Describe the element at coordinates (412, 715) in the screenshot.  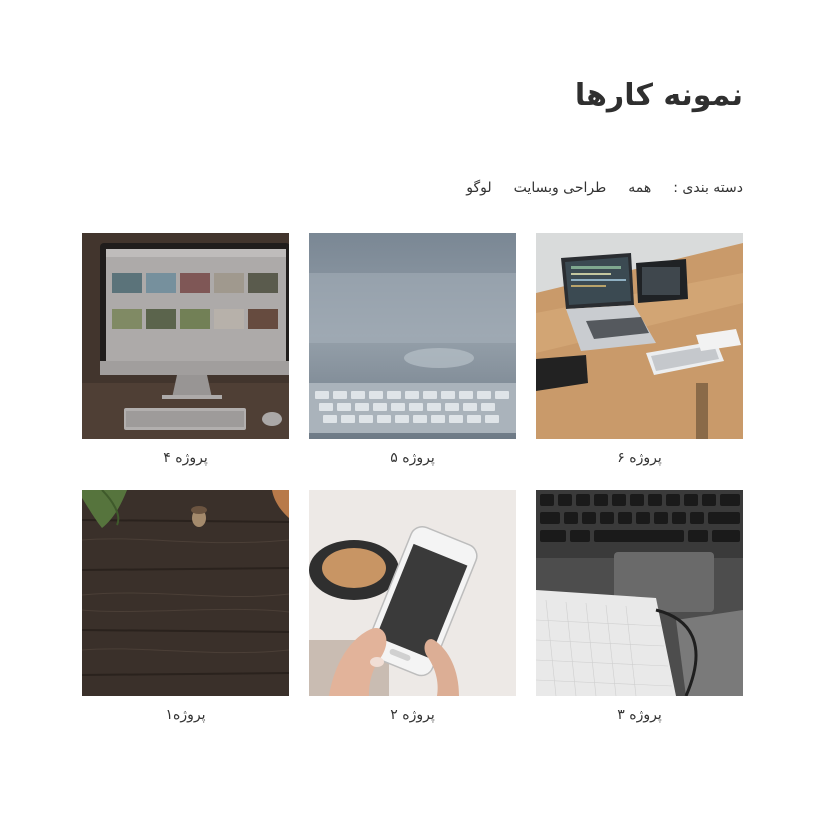
I see `project-caption: پروژه ۲` at that location.